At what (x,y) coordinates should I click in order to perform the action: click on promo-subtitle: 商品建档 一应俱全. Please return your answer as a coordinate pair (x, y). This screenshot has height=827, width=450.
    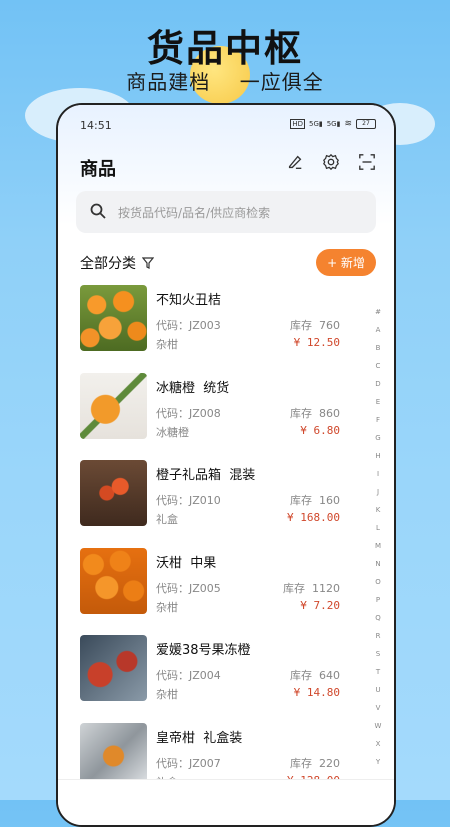
    Looking at the image, I should click on (225, 82).